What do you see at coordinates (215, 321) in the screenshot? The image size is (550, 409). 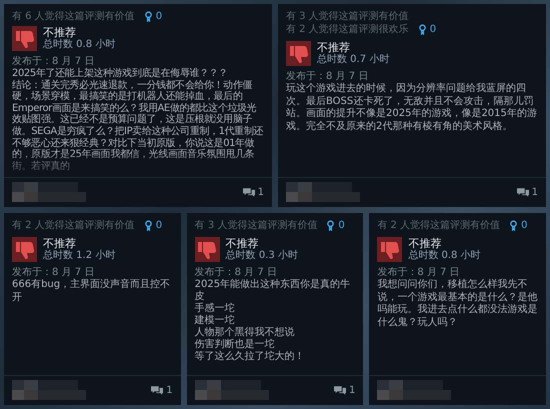 I see `review-text: 建模一坨` at bounding box center [215, 321].